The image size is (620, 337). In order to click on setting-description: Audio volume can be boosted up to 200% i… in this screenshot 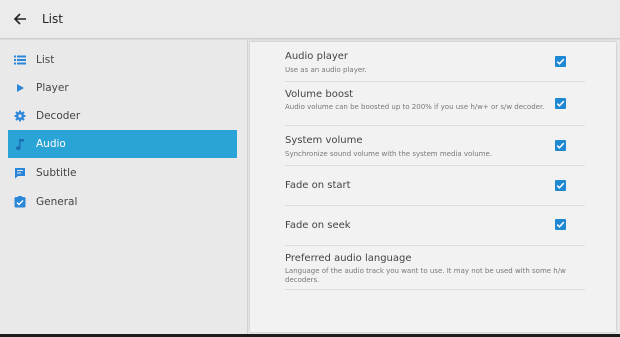, I will do `click(415, 107)`.